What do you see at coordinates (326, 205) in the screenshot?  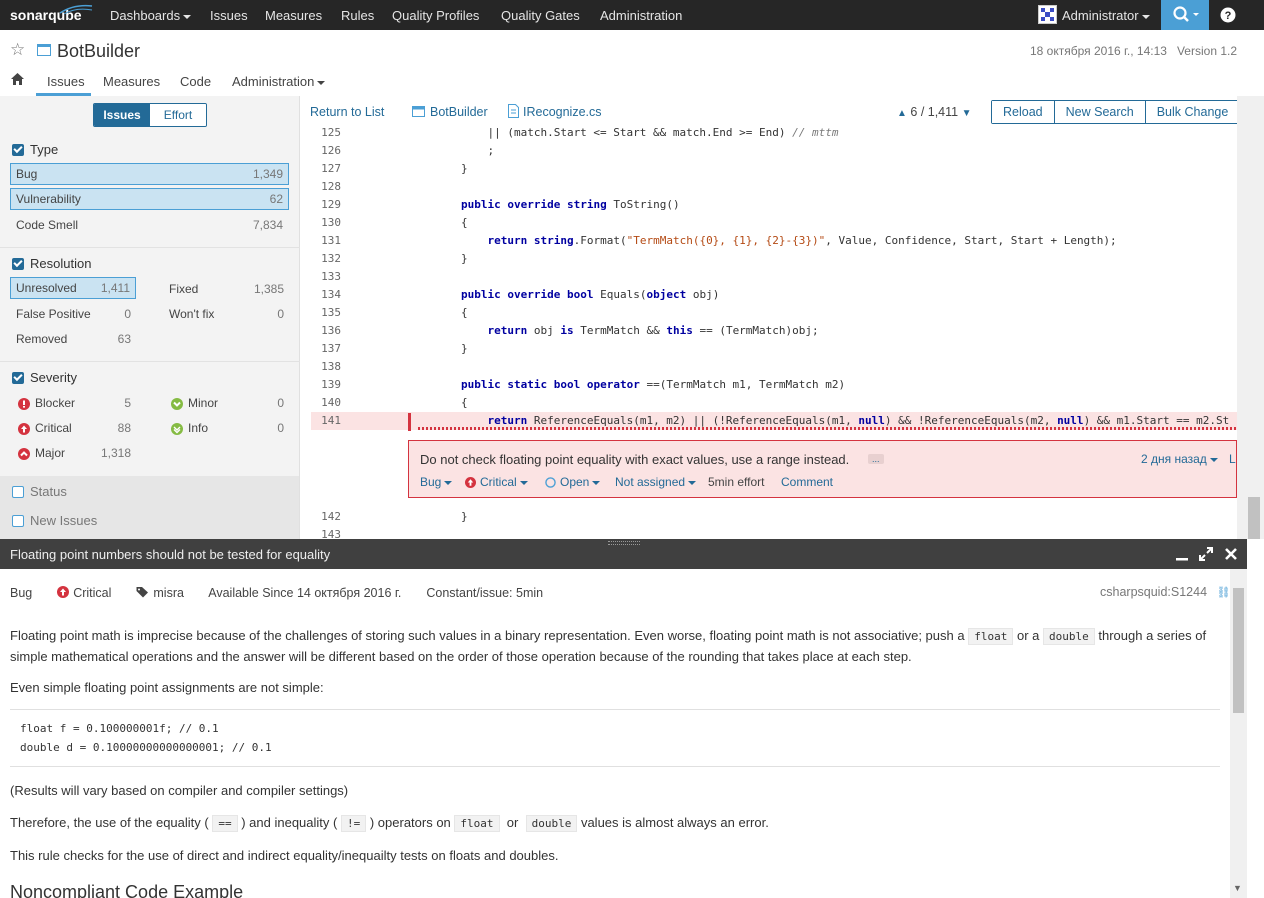 I see `line-number: 129` at bounding box center [326, 205].